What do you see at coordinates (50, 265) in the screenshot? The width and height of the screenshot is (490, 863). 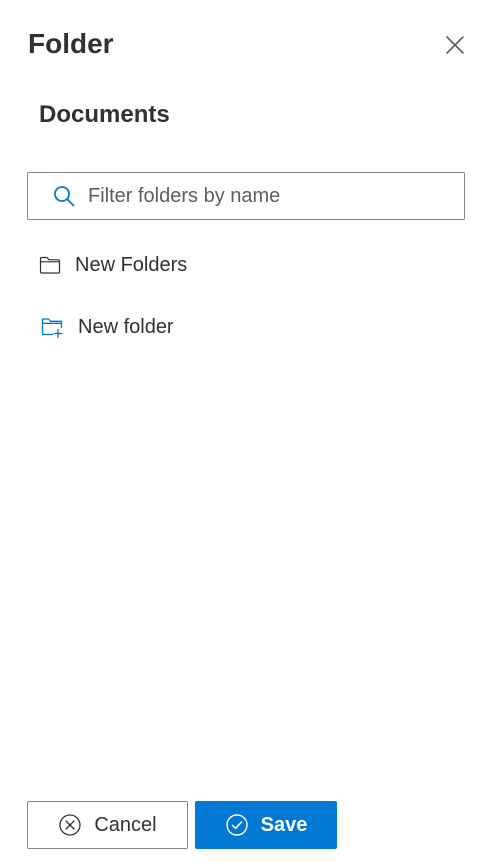 I see `folder-icon` at bounding box center [50, 265].